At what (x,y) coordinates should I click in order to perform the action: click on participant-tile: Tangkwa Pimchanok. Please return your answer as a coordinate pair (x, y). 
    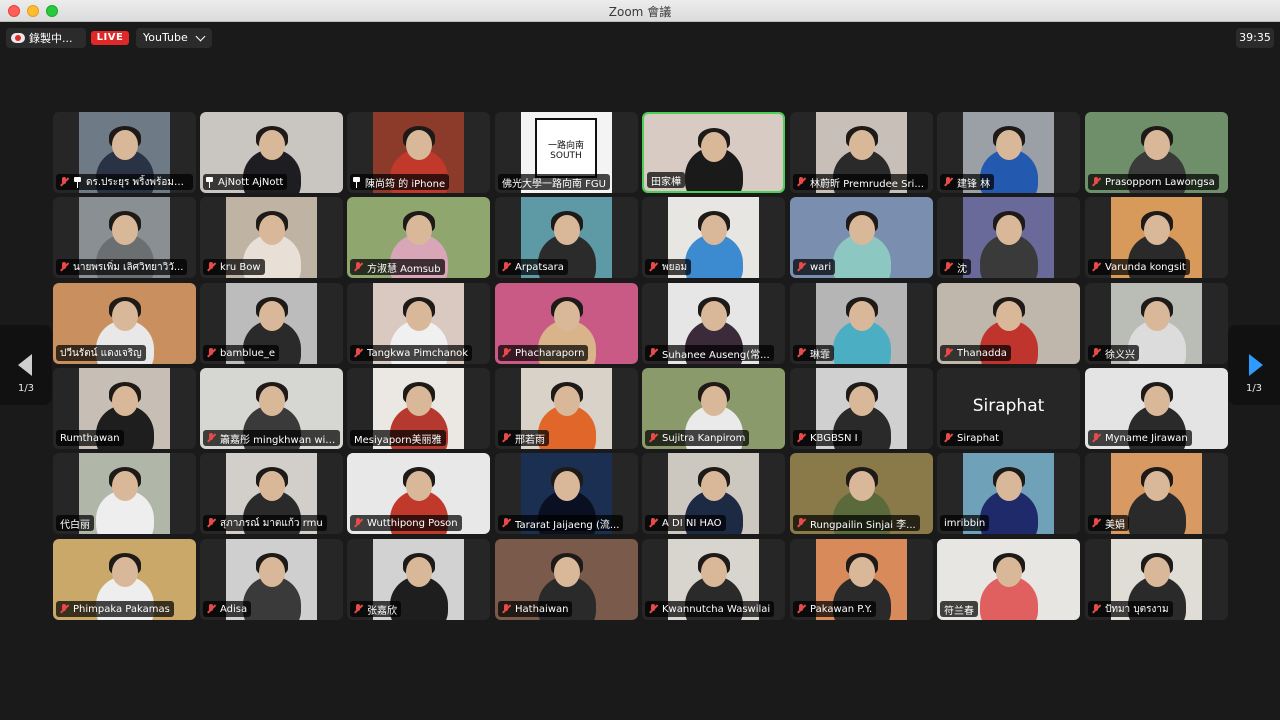
    Looking at the image, I should click on (418, 323).